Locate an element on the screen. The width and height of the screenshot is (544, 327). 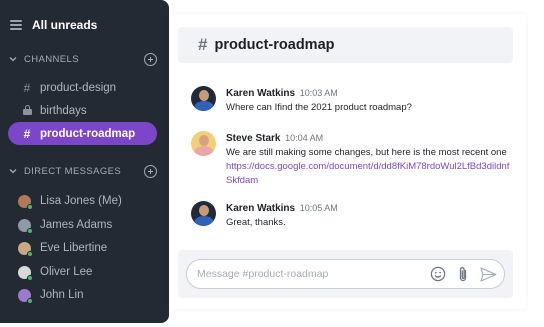
dm-item-oliver-lee: Oliver Lee is located at coordinates (55, 272).